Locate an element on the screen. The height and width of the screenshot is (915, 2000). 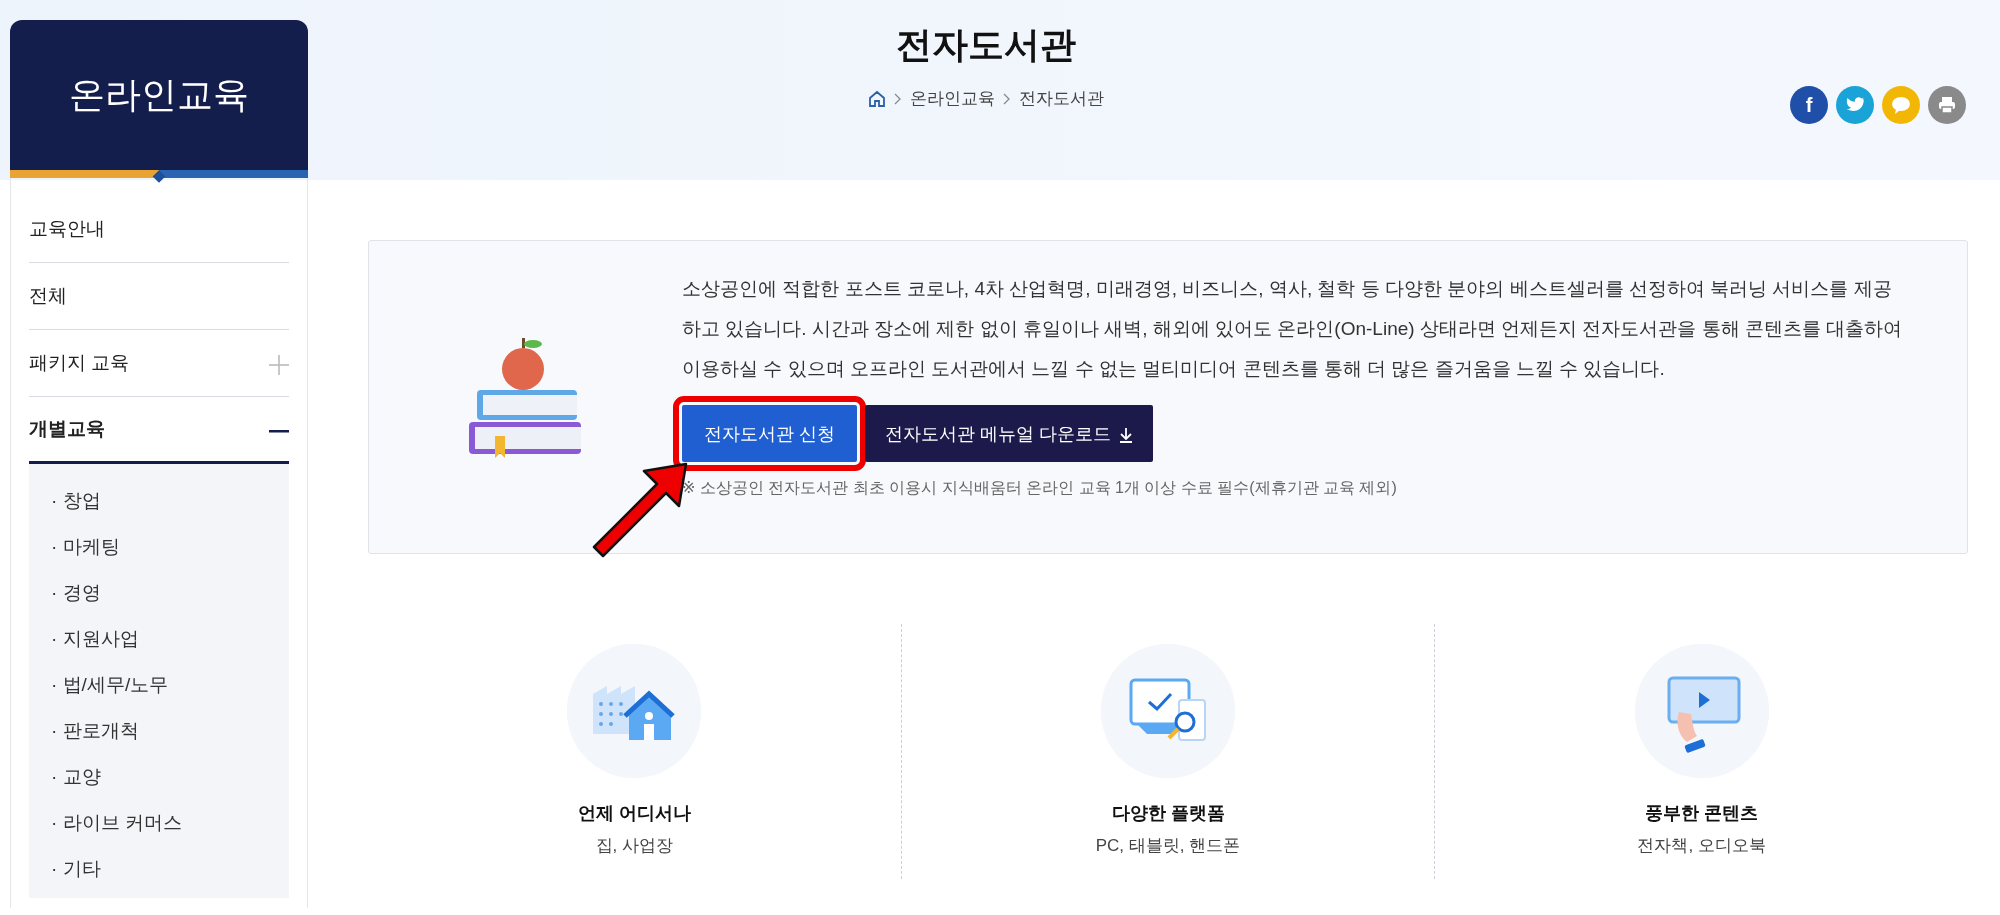
submenu-item: · 법/세무/노무 is located at coordinates (159, 685).